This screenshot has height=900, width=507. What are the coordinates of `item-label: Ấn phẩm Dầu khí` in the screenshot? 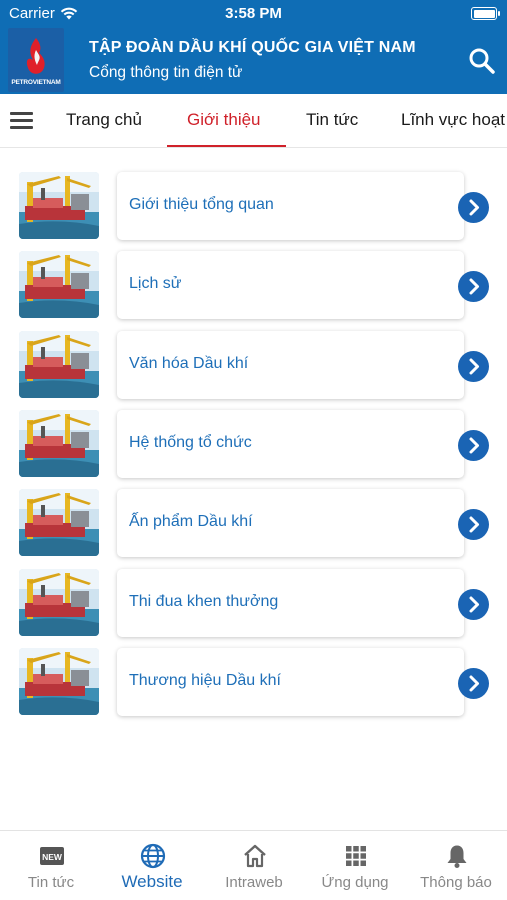 It's located at (191, 522).